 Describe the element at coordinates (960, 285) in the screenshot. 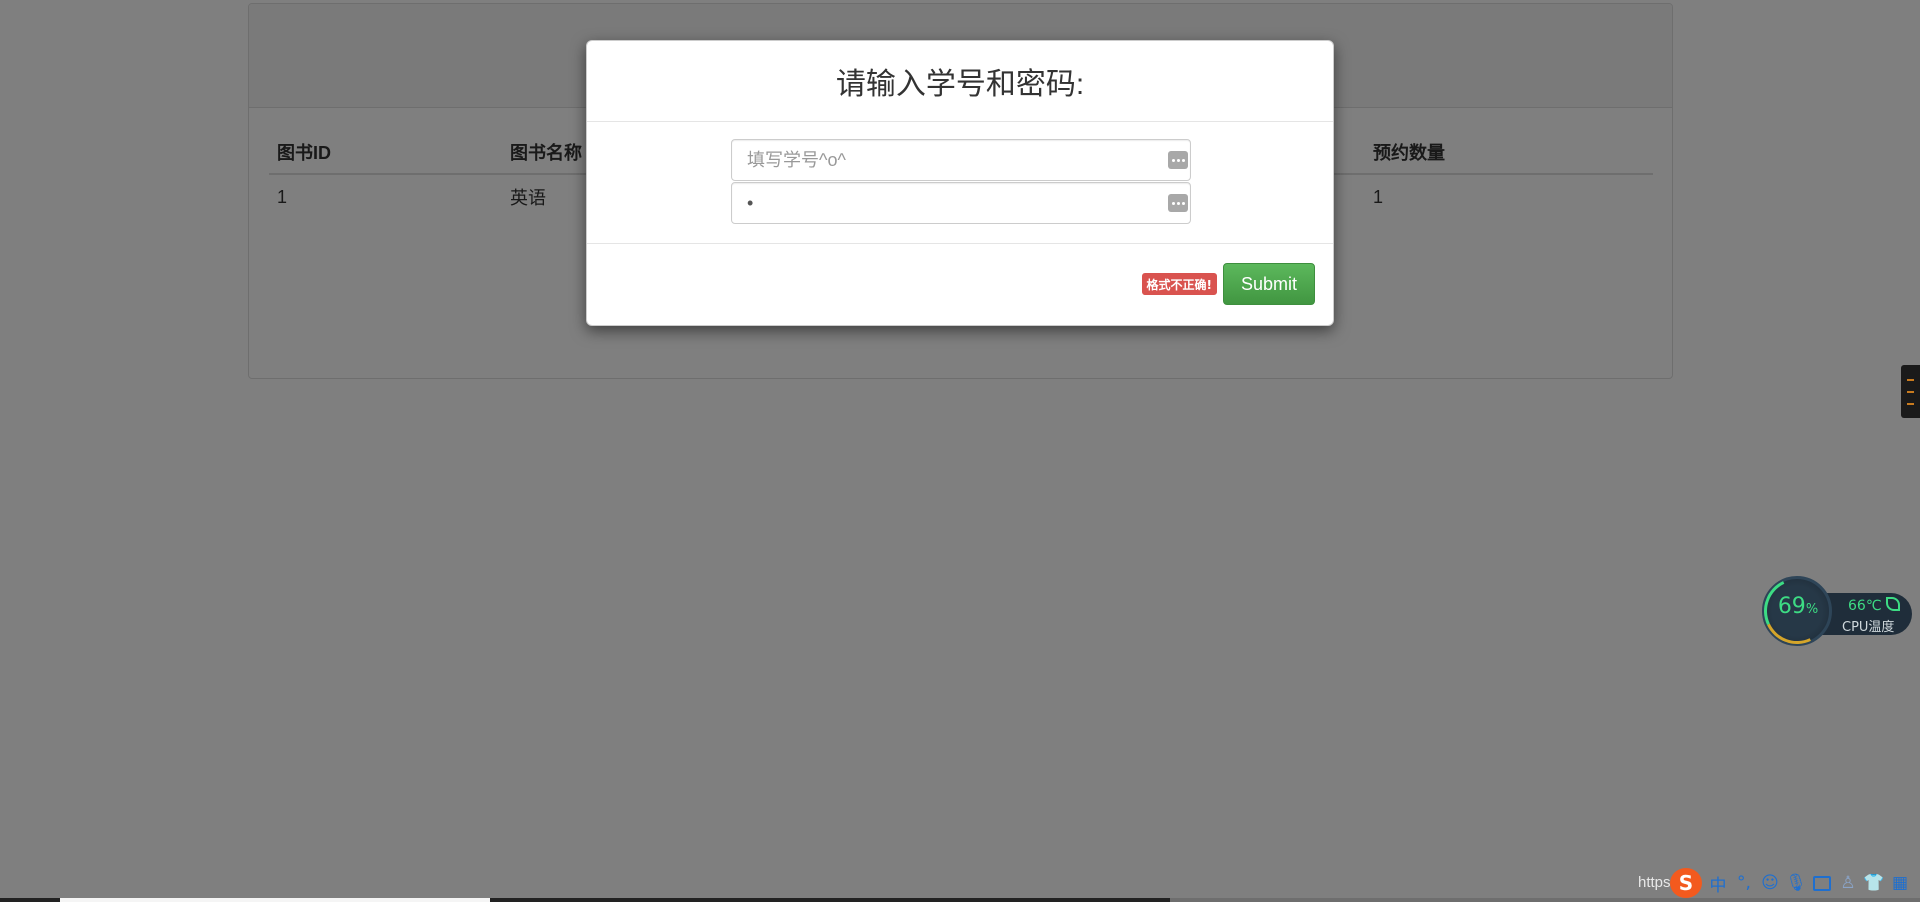

I see `modal-footer: 格式不正确! Submit` at that location.